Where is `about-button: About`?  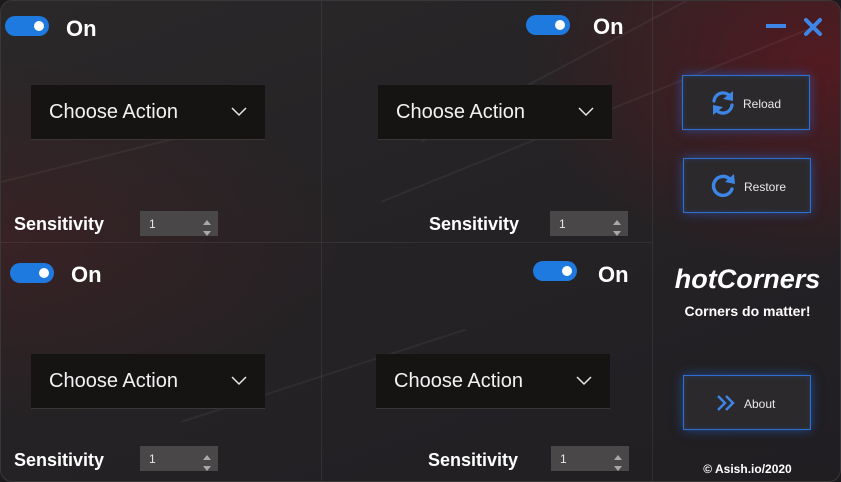 about-button: About is located at coordinates (747, 402).